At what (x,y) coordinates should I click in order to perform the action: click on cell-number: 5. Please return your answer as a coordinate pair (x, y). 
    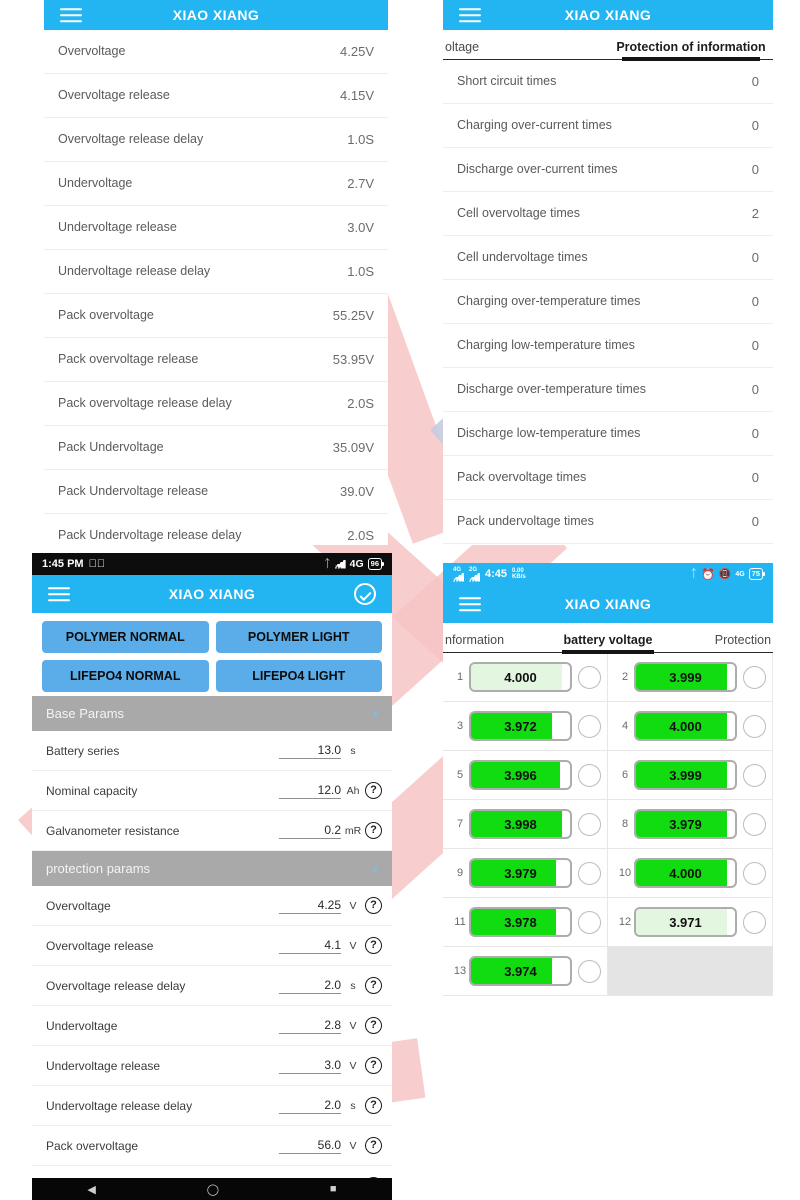
    Looking at the image, I should click on (460, 775).